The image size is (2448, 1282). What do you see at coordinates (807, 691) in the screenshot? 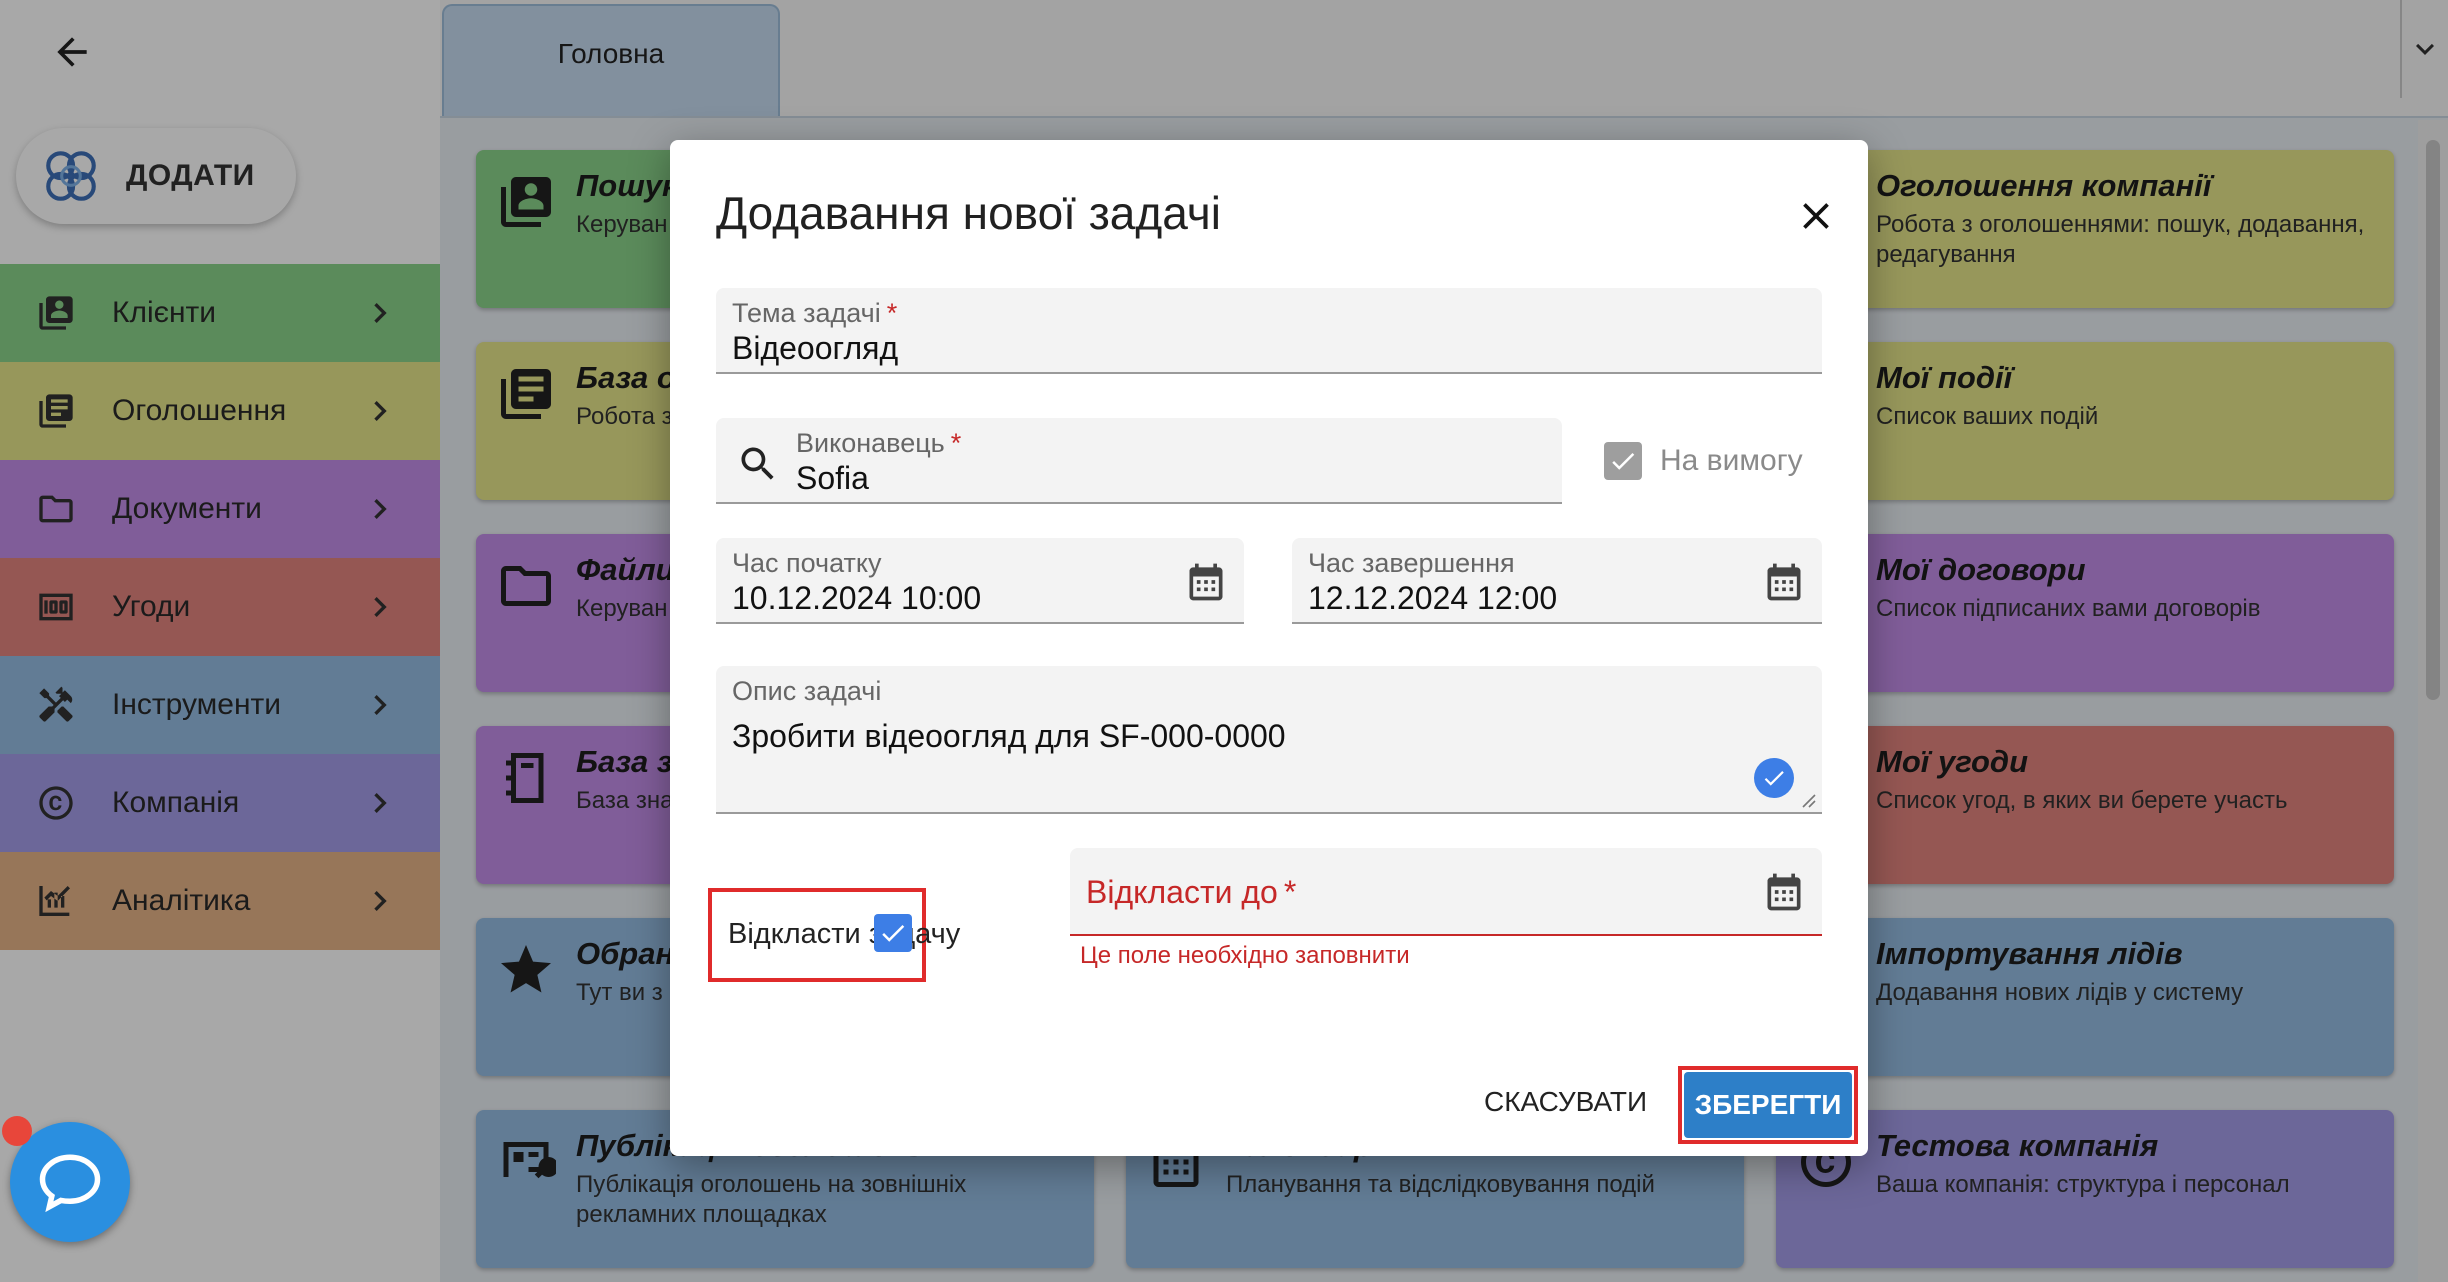
I see `description-label: Опис задачі` at bounding box center [807, 691].